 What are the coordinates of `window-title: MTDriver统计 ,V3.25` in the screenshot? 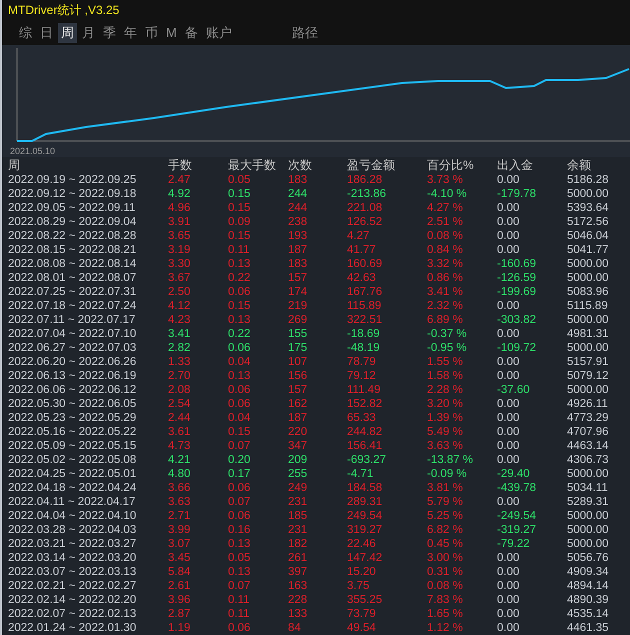 It's located at (64, 10).